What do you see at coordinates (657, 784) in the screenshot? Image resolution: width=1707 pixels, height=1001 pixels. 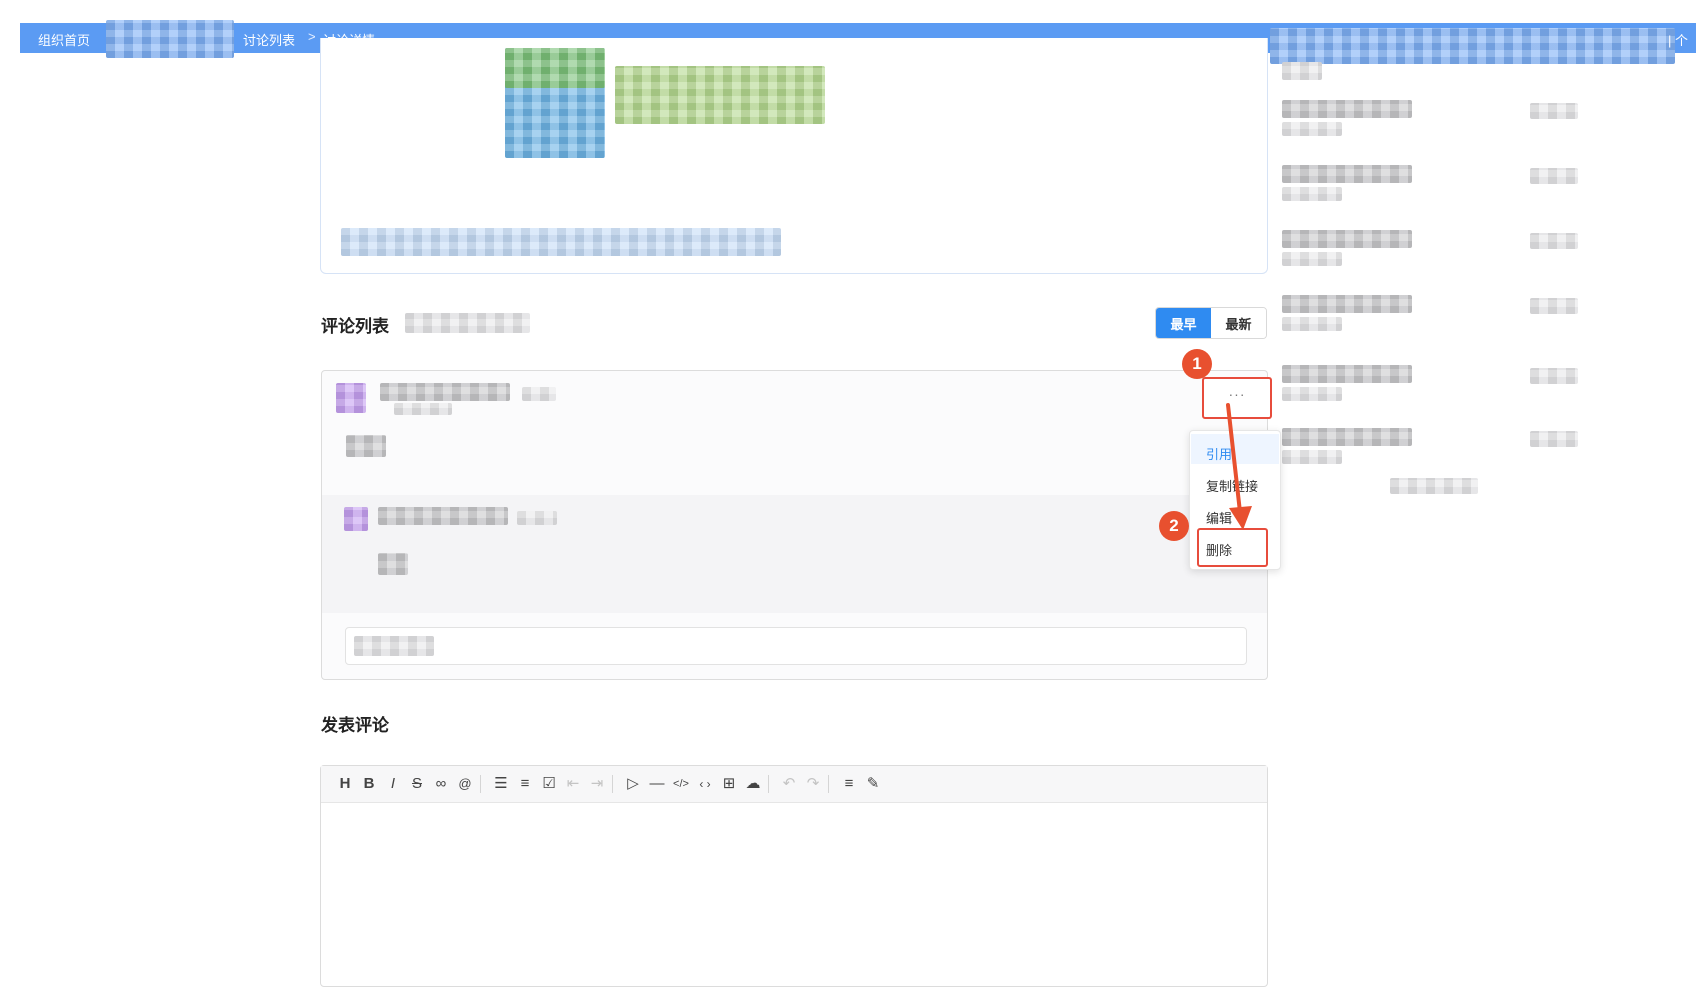 I see `horizontal-rule-icon: —` at bounding box center [657, 784].